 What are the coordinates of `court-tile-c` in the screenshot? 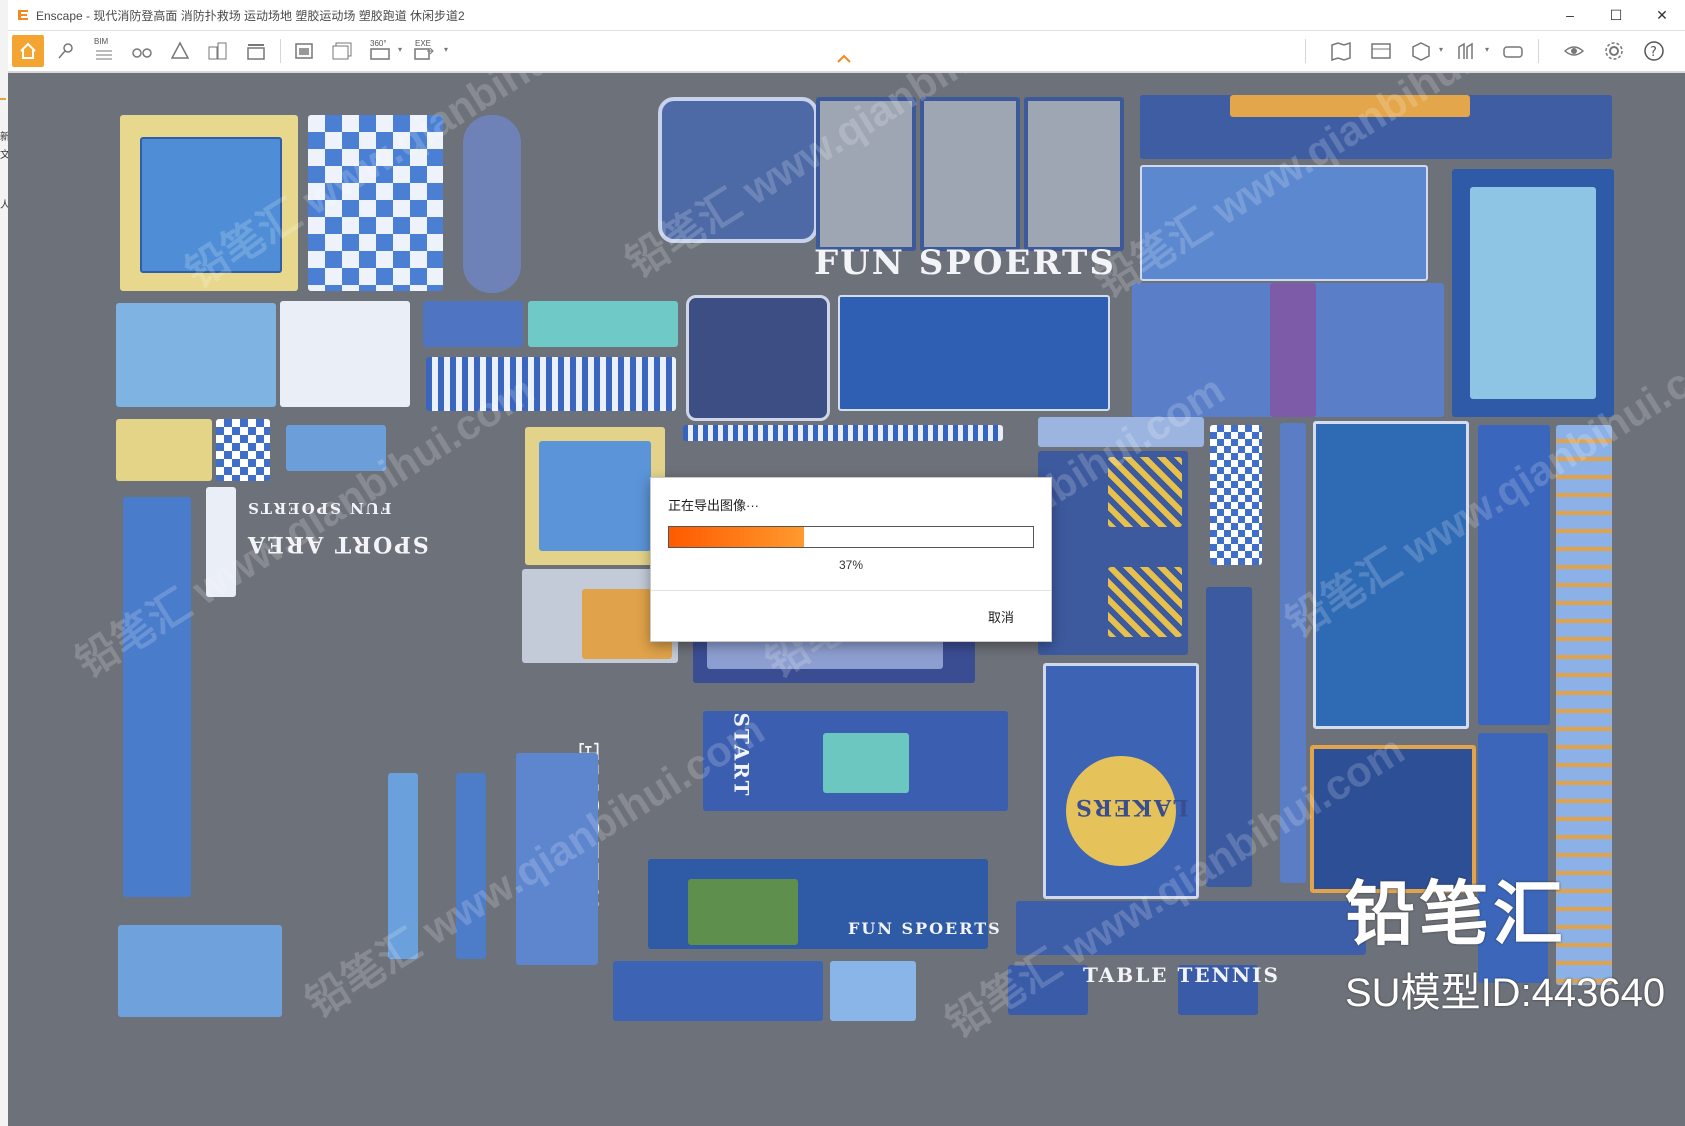 It's located at (1074, 174).